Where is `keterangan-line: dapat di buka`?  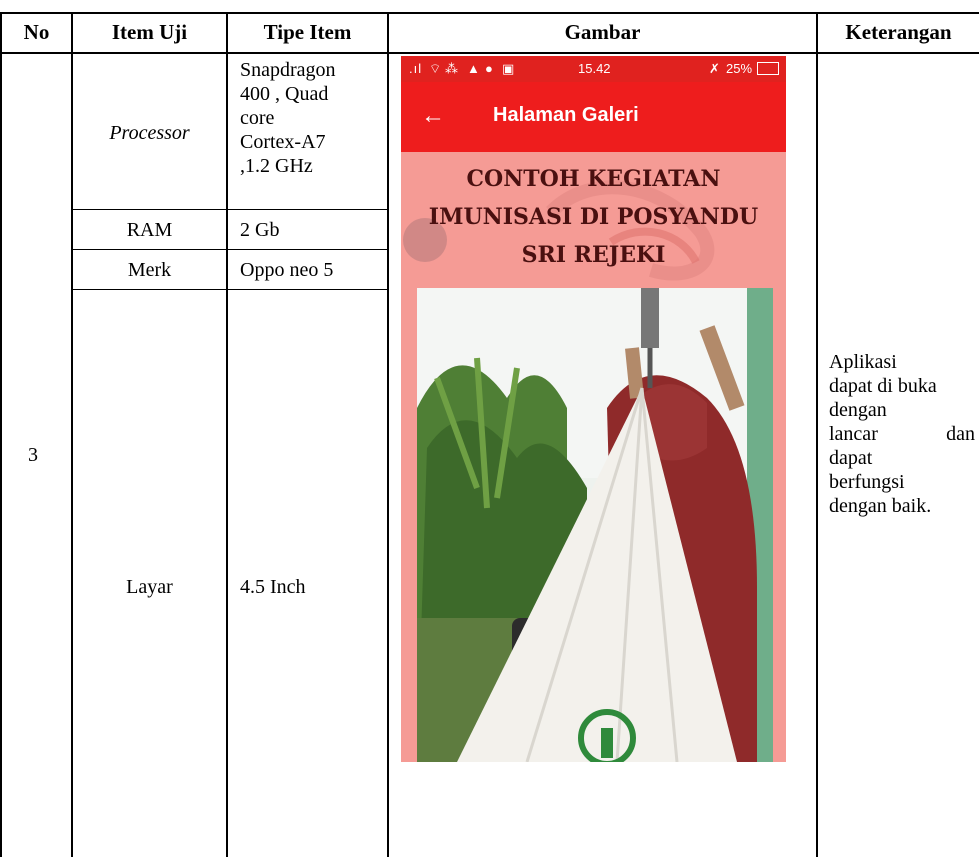
keterangan-line: dapat di buka is located at coordinates (883, 386).